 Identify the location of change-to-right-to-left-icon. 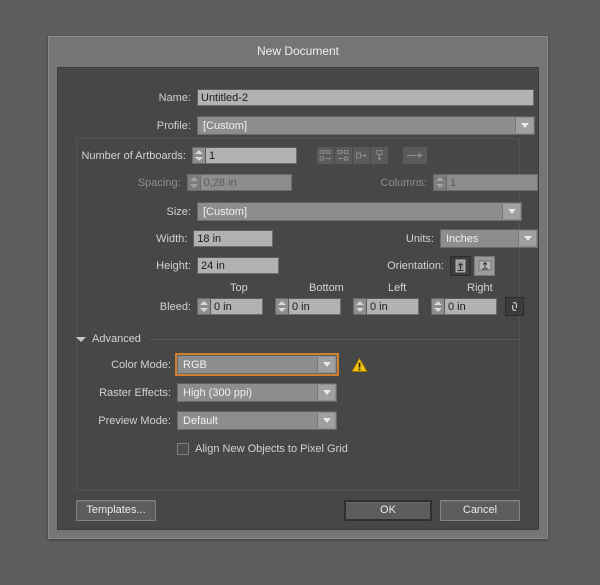
(415, 155).